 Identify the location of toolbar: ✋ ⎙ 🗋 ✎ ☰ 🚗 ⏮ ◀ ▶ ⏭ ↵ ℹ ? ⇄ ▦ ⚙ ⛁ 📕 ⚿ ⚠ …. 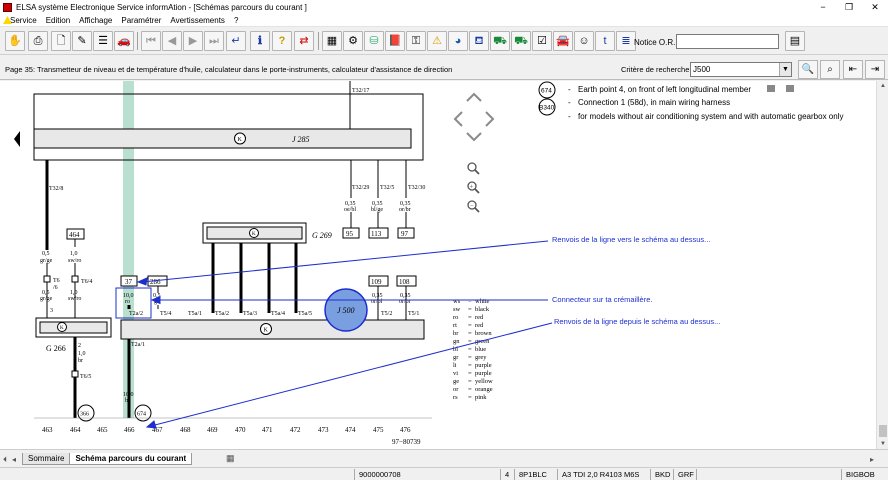
(444, 41).